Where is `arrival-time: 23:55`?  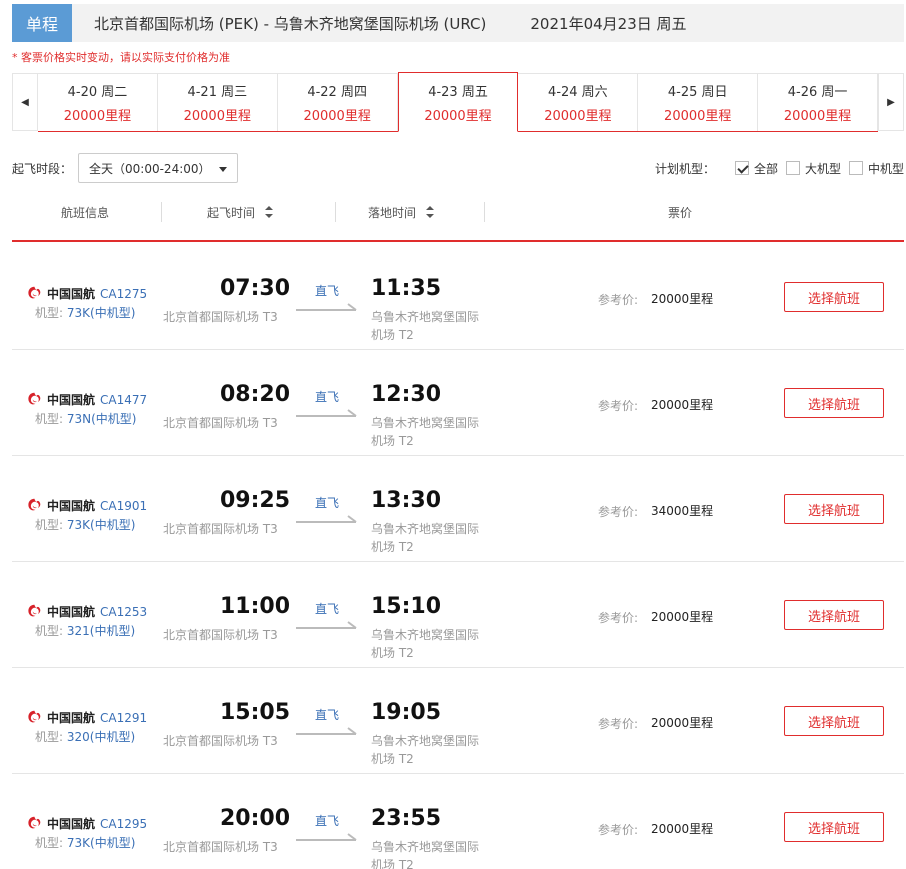
arrival-time: 23:55 is located at coordinates (406, 818).